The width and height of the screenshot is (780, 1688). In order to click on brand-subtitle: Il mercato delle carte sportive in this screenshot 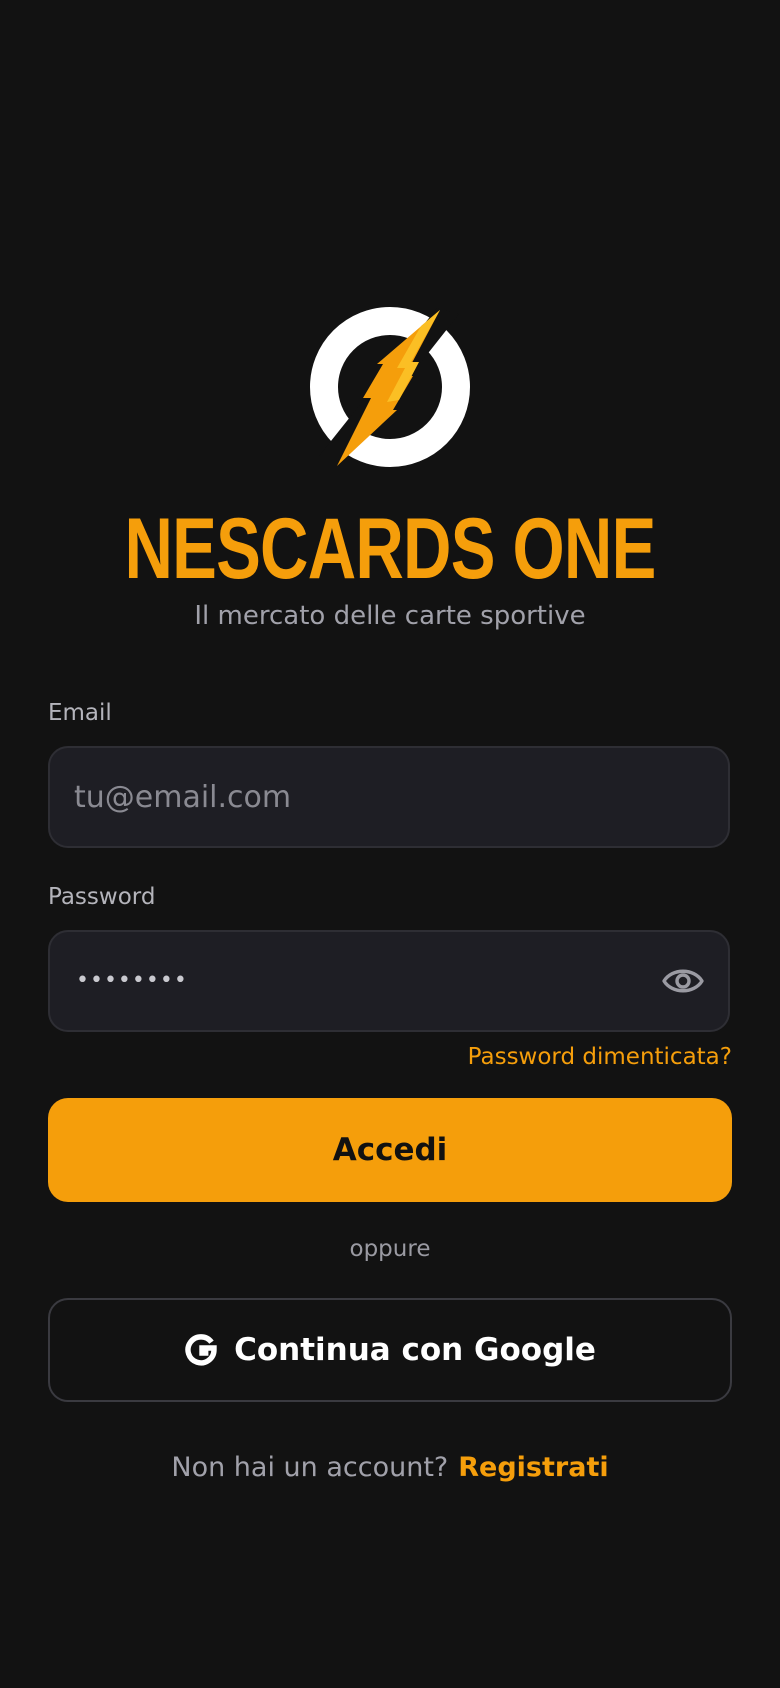, I will do `click(390, 616)`.